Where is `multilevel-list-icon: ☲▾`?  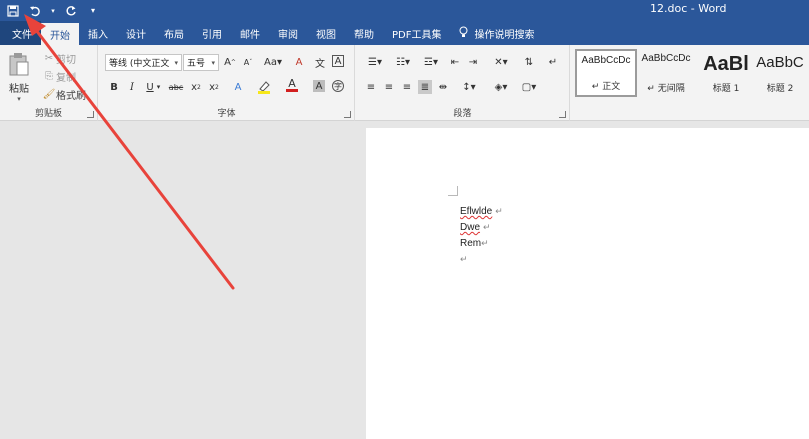 multilevel-list-icon: ☲▾ is located at coordinates (431, 62).